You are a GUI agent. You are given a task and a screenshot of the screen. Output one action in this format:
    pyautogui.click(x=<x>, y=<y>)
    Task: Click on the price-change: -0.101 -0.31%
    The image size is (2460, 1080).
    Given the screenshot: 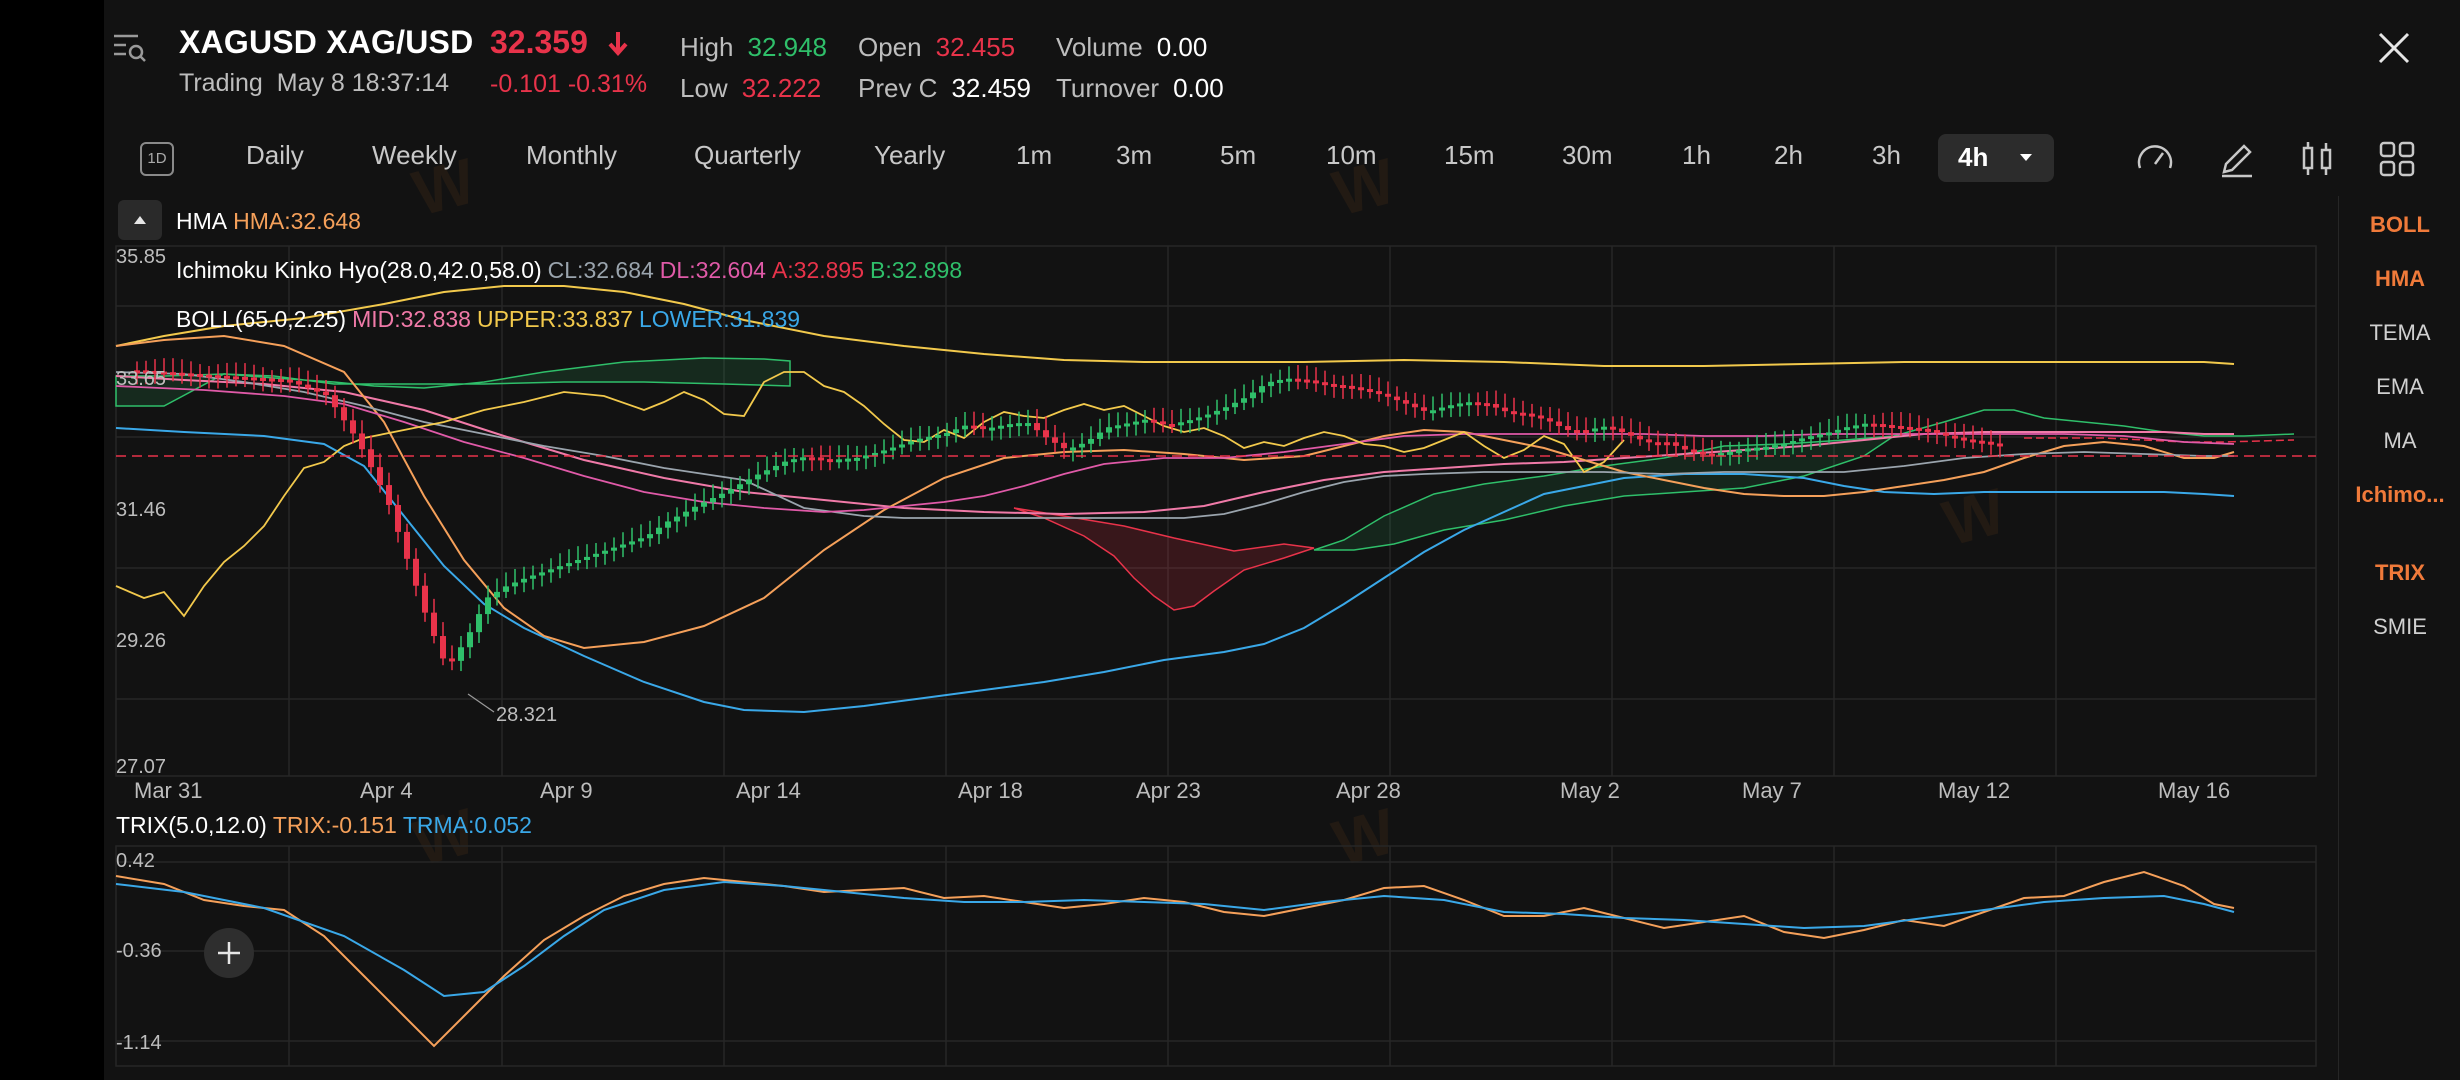 What is the action you would take?
    pyautogui.click(x=569, y=84)
    